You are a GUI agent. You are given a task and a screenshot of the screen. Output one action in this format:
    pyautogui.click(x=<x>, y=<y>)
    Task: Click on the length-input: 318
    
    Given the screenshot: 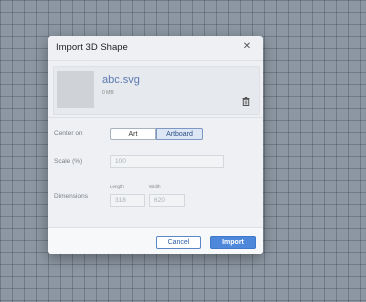 What is the action you would take?
    pyautogui.click(x=127, y=200)
    